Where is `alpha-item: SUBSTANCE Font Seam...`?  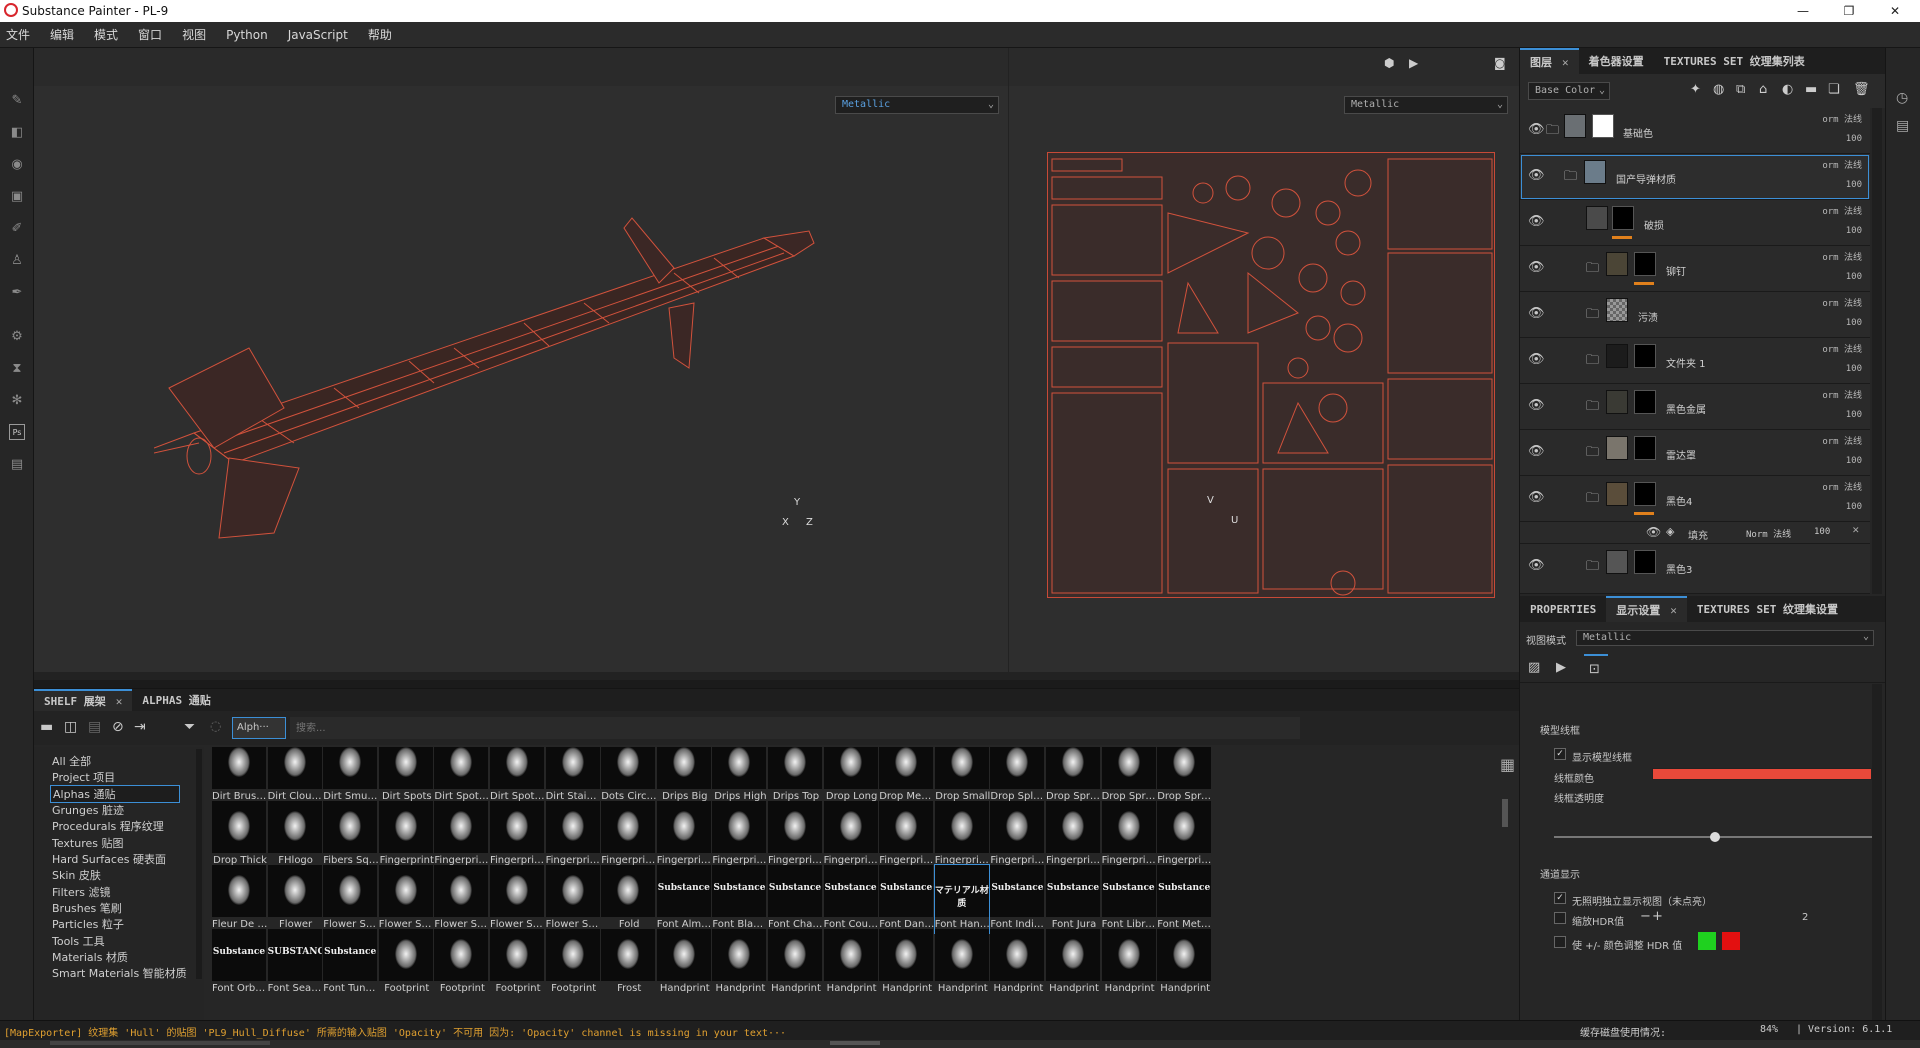 alpha-item: SUBSTANCE Font Seam... is located at coordinates (295, 963).